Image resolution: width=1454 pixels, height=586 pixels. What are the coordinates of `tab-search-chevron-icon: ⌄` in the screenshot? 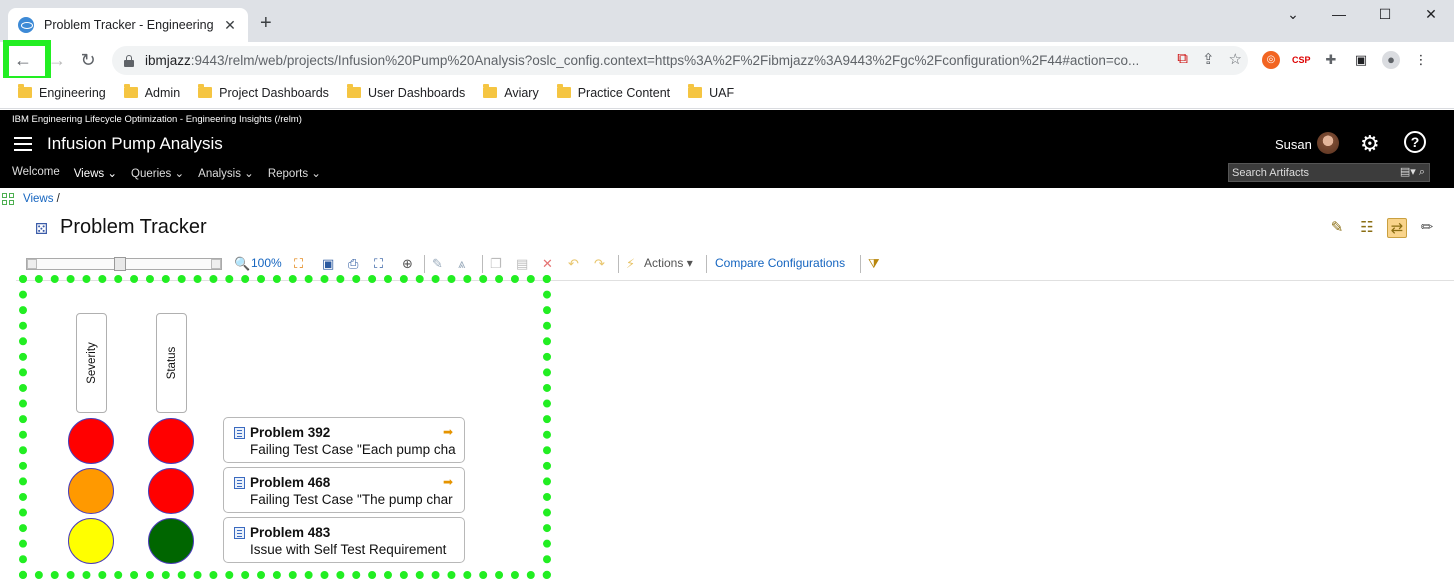 It's located at (1293, 14).